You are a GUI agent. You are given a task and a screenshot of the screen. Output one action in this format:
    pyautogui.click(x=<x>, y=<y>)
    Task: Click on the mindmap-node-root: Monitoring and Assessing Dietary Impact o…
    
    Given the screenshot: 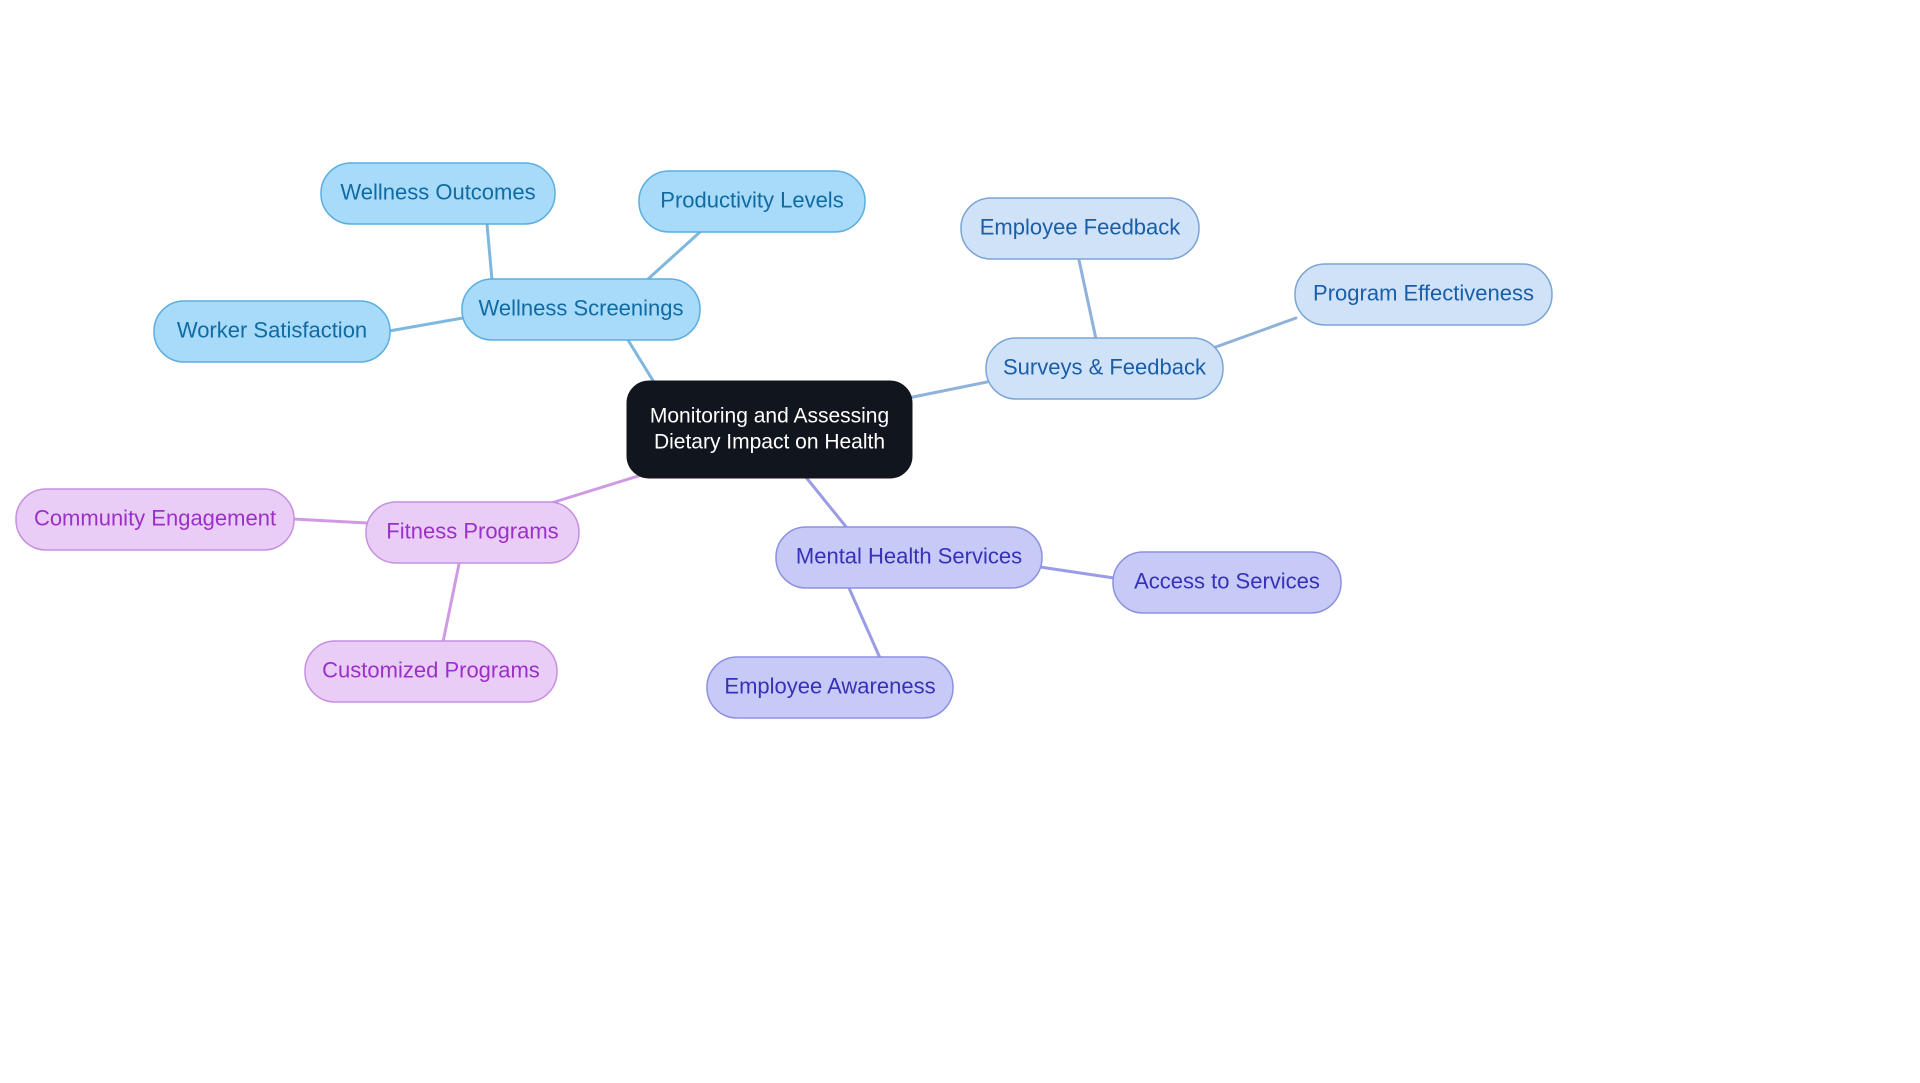 What is the action you would take?
    pyautogui.click(x=769, y=429)
    